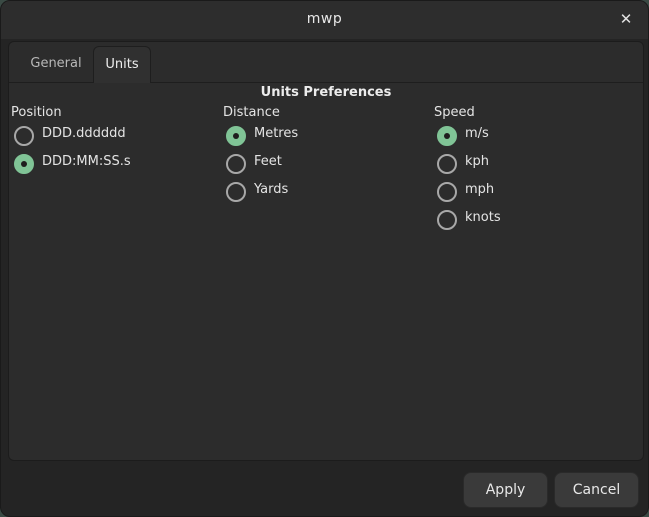 The width and height of the screenshot is (649, 517). Describe the element at coordinates (56, 64) in the screenshot. I see `tab-general: General` at that location.